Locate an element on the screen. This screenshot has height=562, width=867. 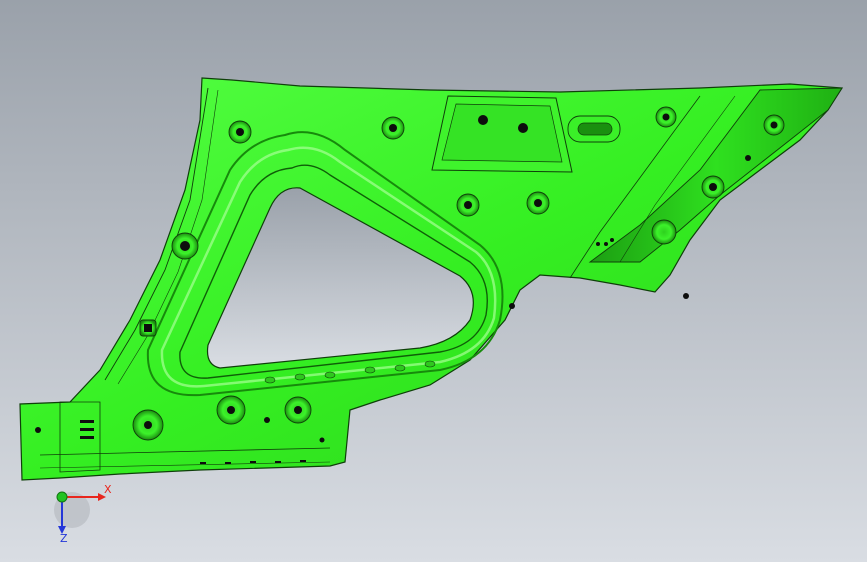
triad-y-axis is located at coordinates (62, 497).